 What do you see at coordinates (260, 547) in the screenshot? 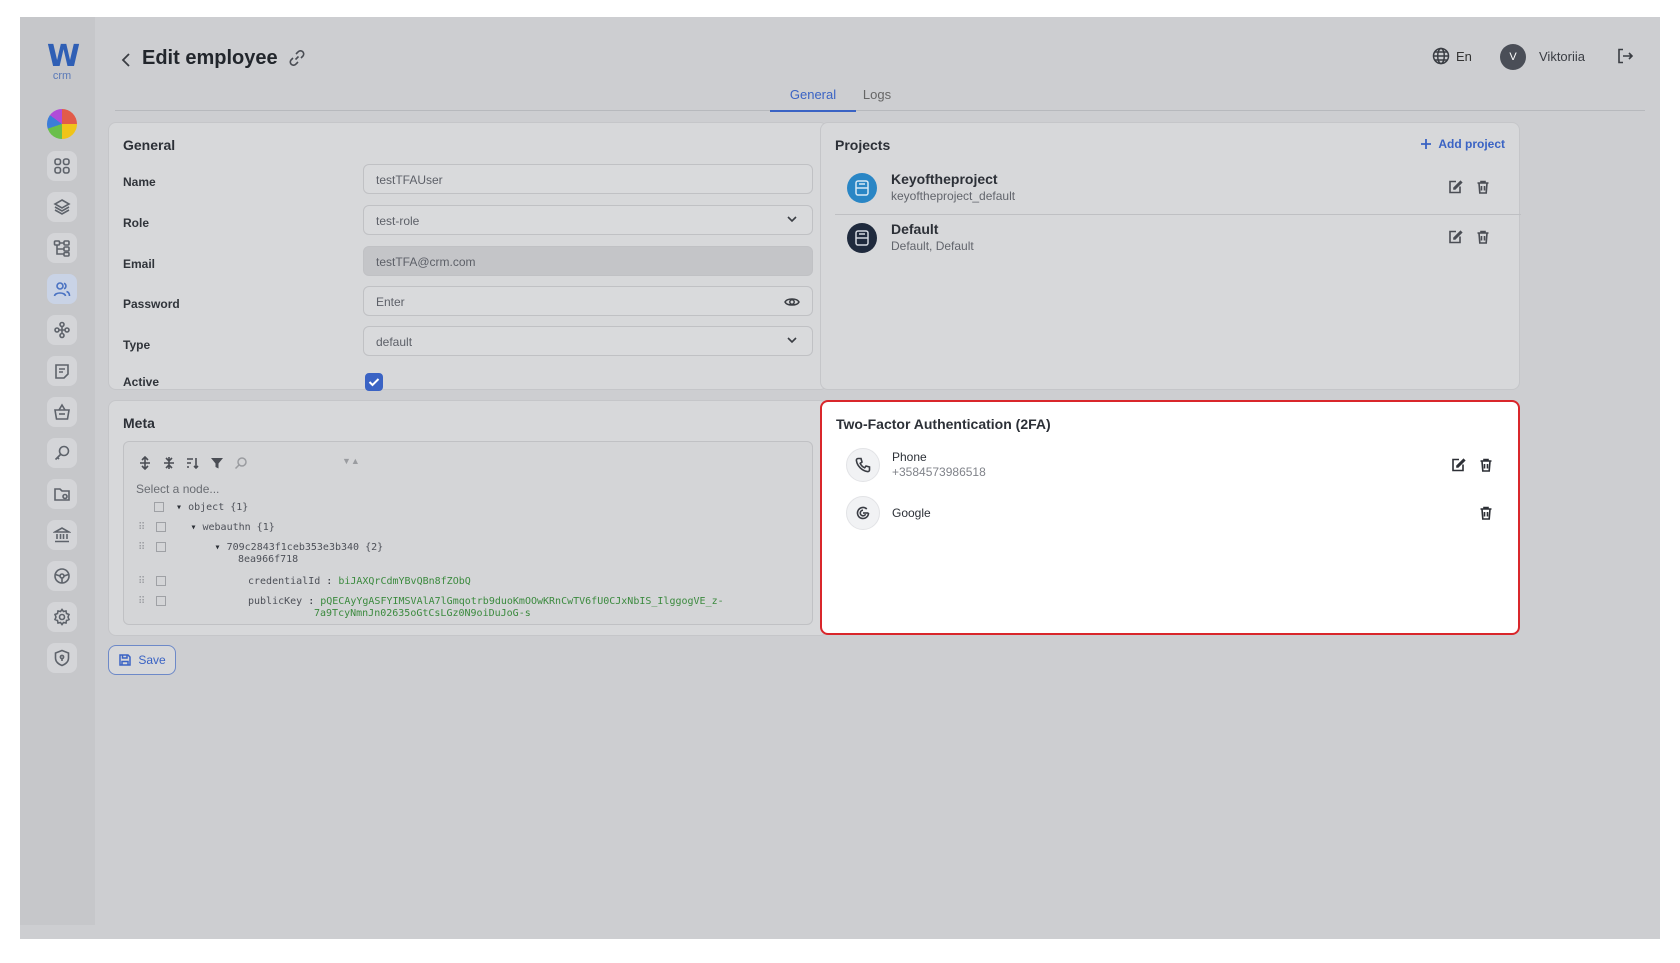
I see `json-row-credential: ⠿ ▾ 709c2843f1ceb353e3b340 {2}` at bounding box center [260, 547].